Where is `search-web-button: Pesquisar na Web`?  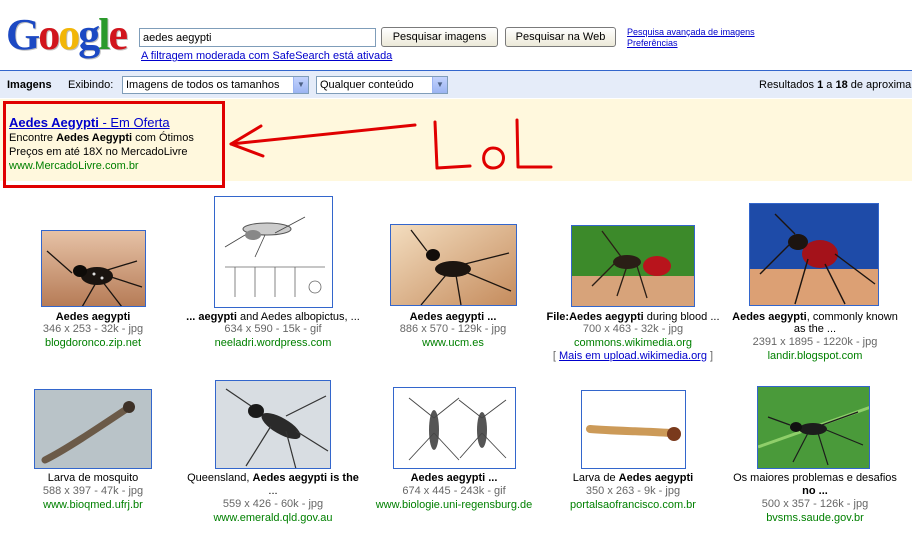
search-web-button: Pesquisar na Web is located at coordinates (560, 37).